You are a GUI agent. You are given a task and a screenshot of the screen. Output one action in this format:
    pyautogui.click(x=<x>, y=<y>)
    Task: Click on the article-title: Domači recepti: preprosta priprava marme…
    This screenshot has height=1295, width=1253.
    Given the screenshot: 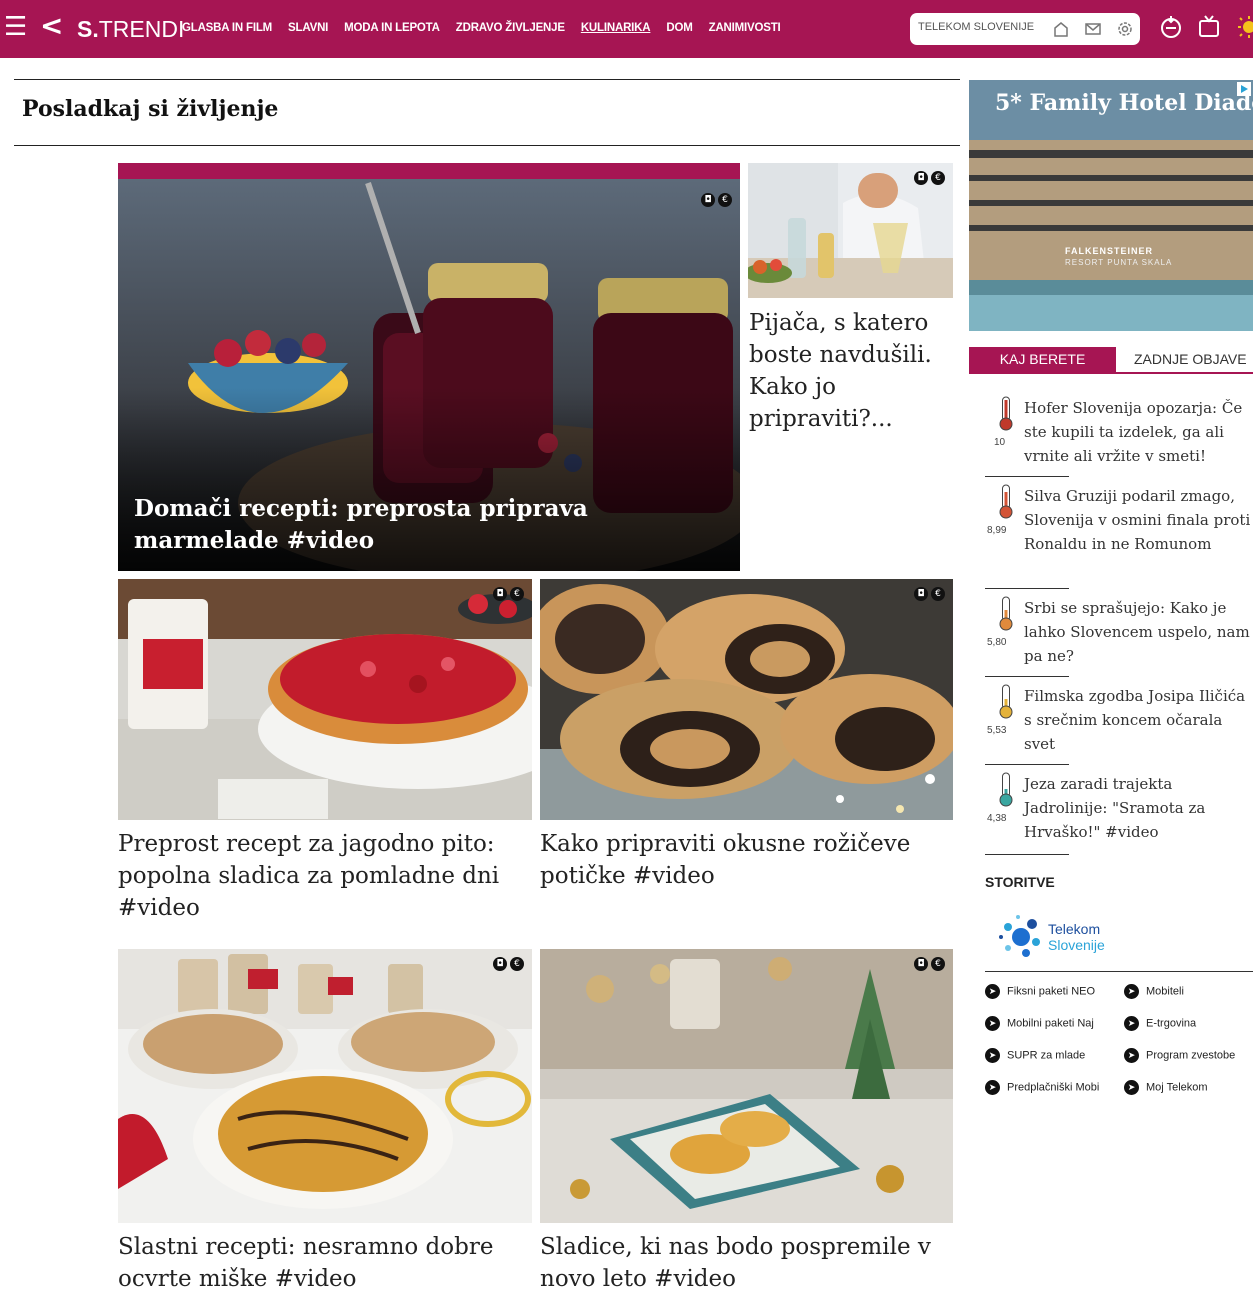 What is the action you would take?
    pyautogui.click(x=427, y=525)
    